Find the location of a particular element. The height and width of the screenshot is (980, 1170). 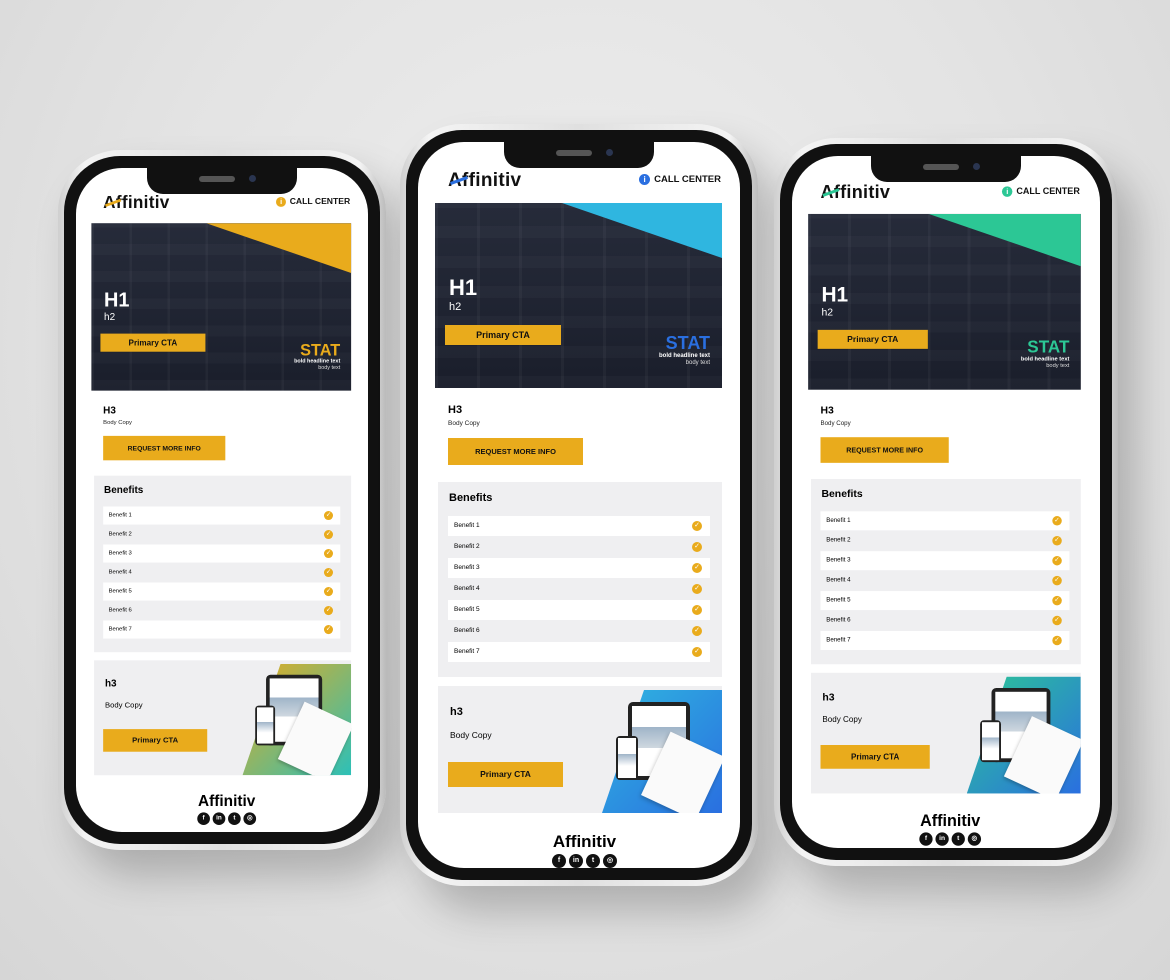

call-center-label: CALL CENTER is located at coordinates (687, 179).